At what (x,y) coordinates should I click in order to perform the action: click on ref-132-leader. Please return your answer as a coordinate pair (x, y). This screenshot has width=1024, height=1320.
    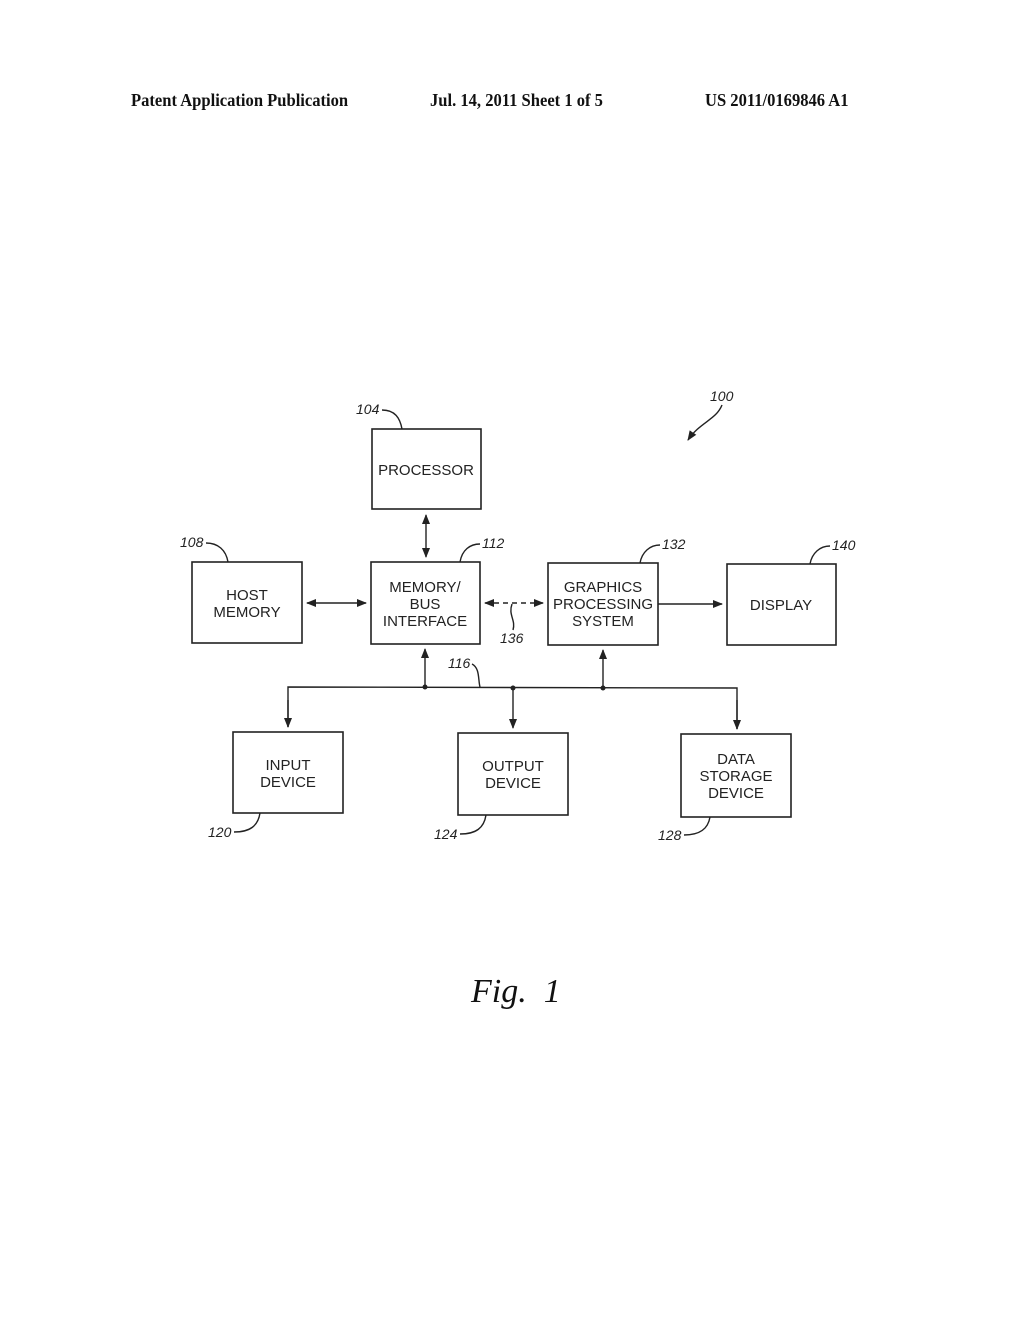
    Looking at the image, I should click on (650, 554).